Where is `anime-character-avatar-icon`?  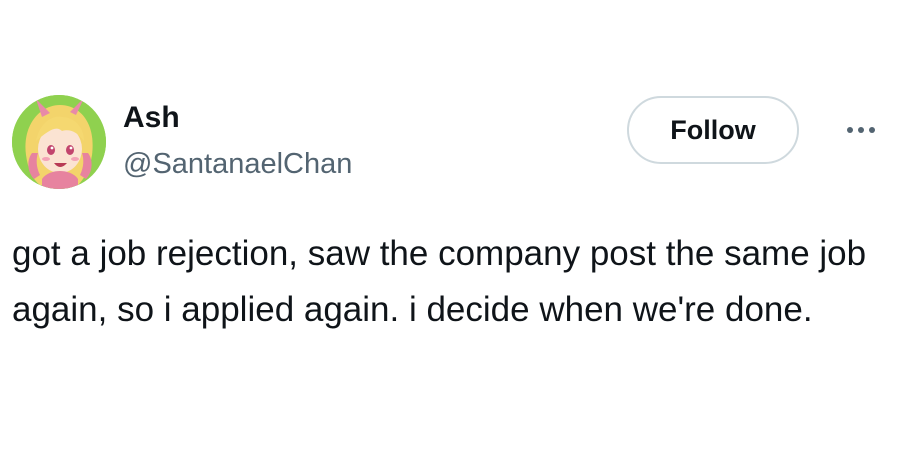 anime-character-avatar-icon is located at coordinates (59, 142).